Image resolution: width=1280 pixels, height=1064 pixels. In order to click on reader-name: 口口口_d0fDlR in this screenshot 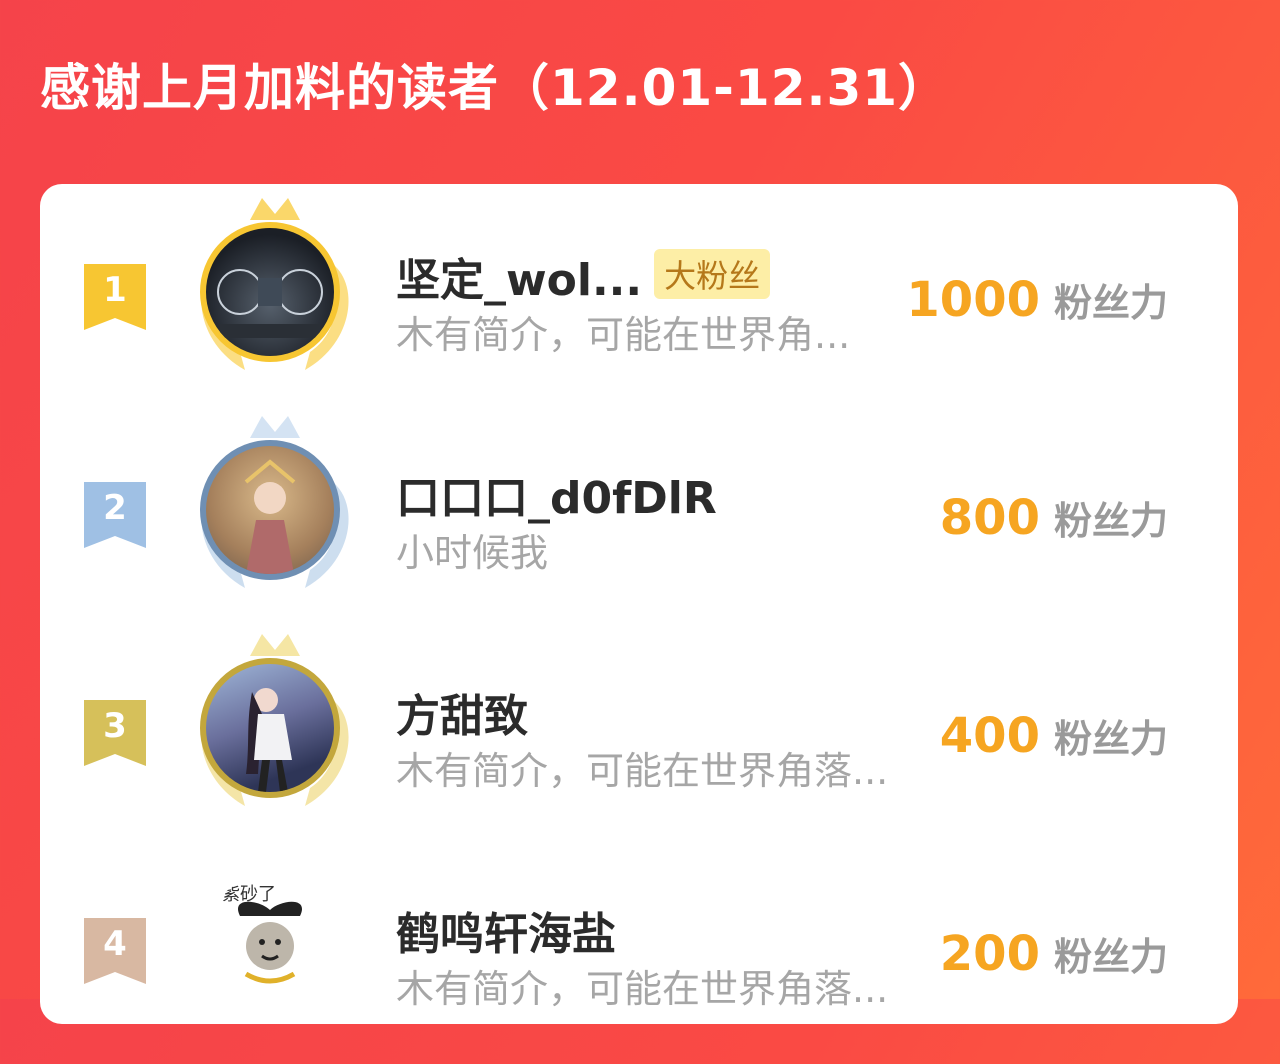, I will do `click(556, 494)`.